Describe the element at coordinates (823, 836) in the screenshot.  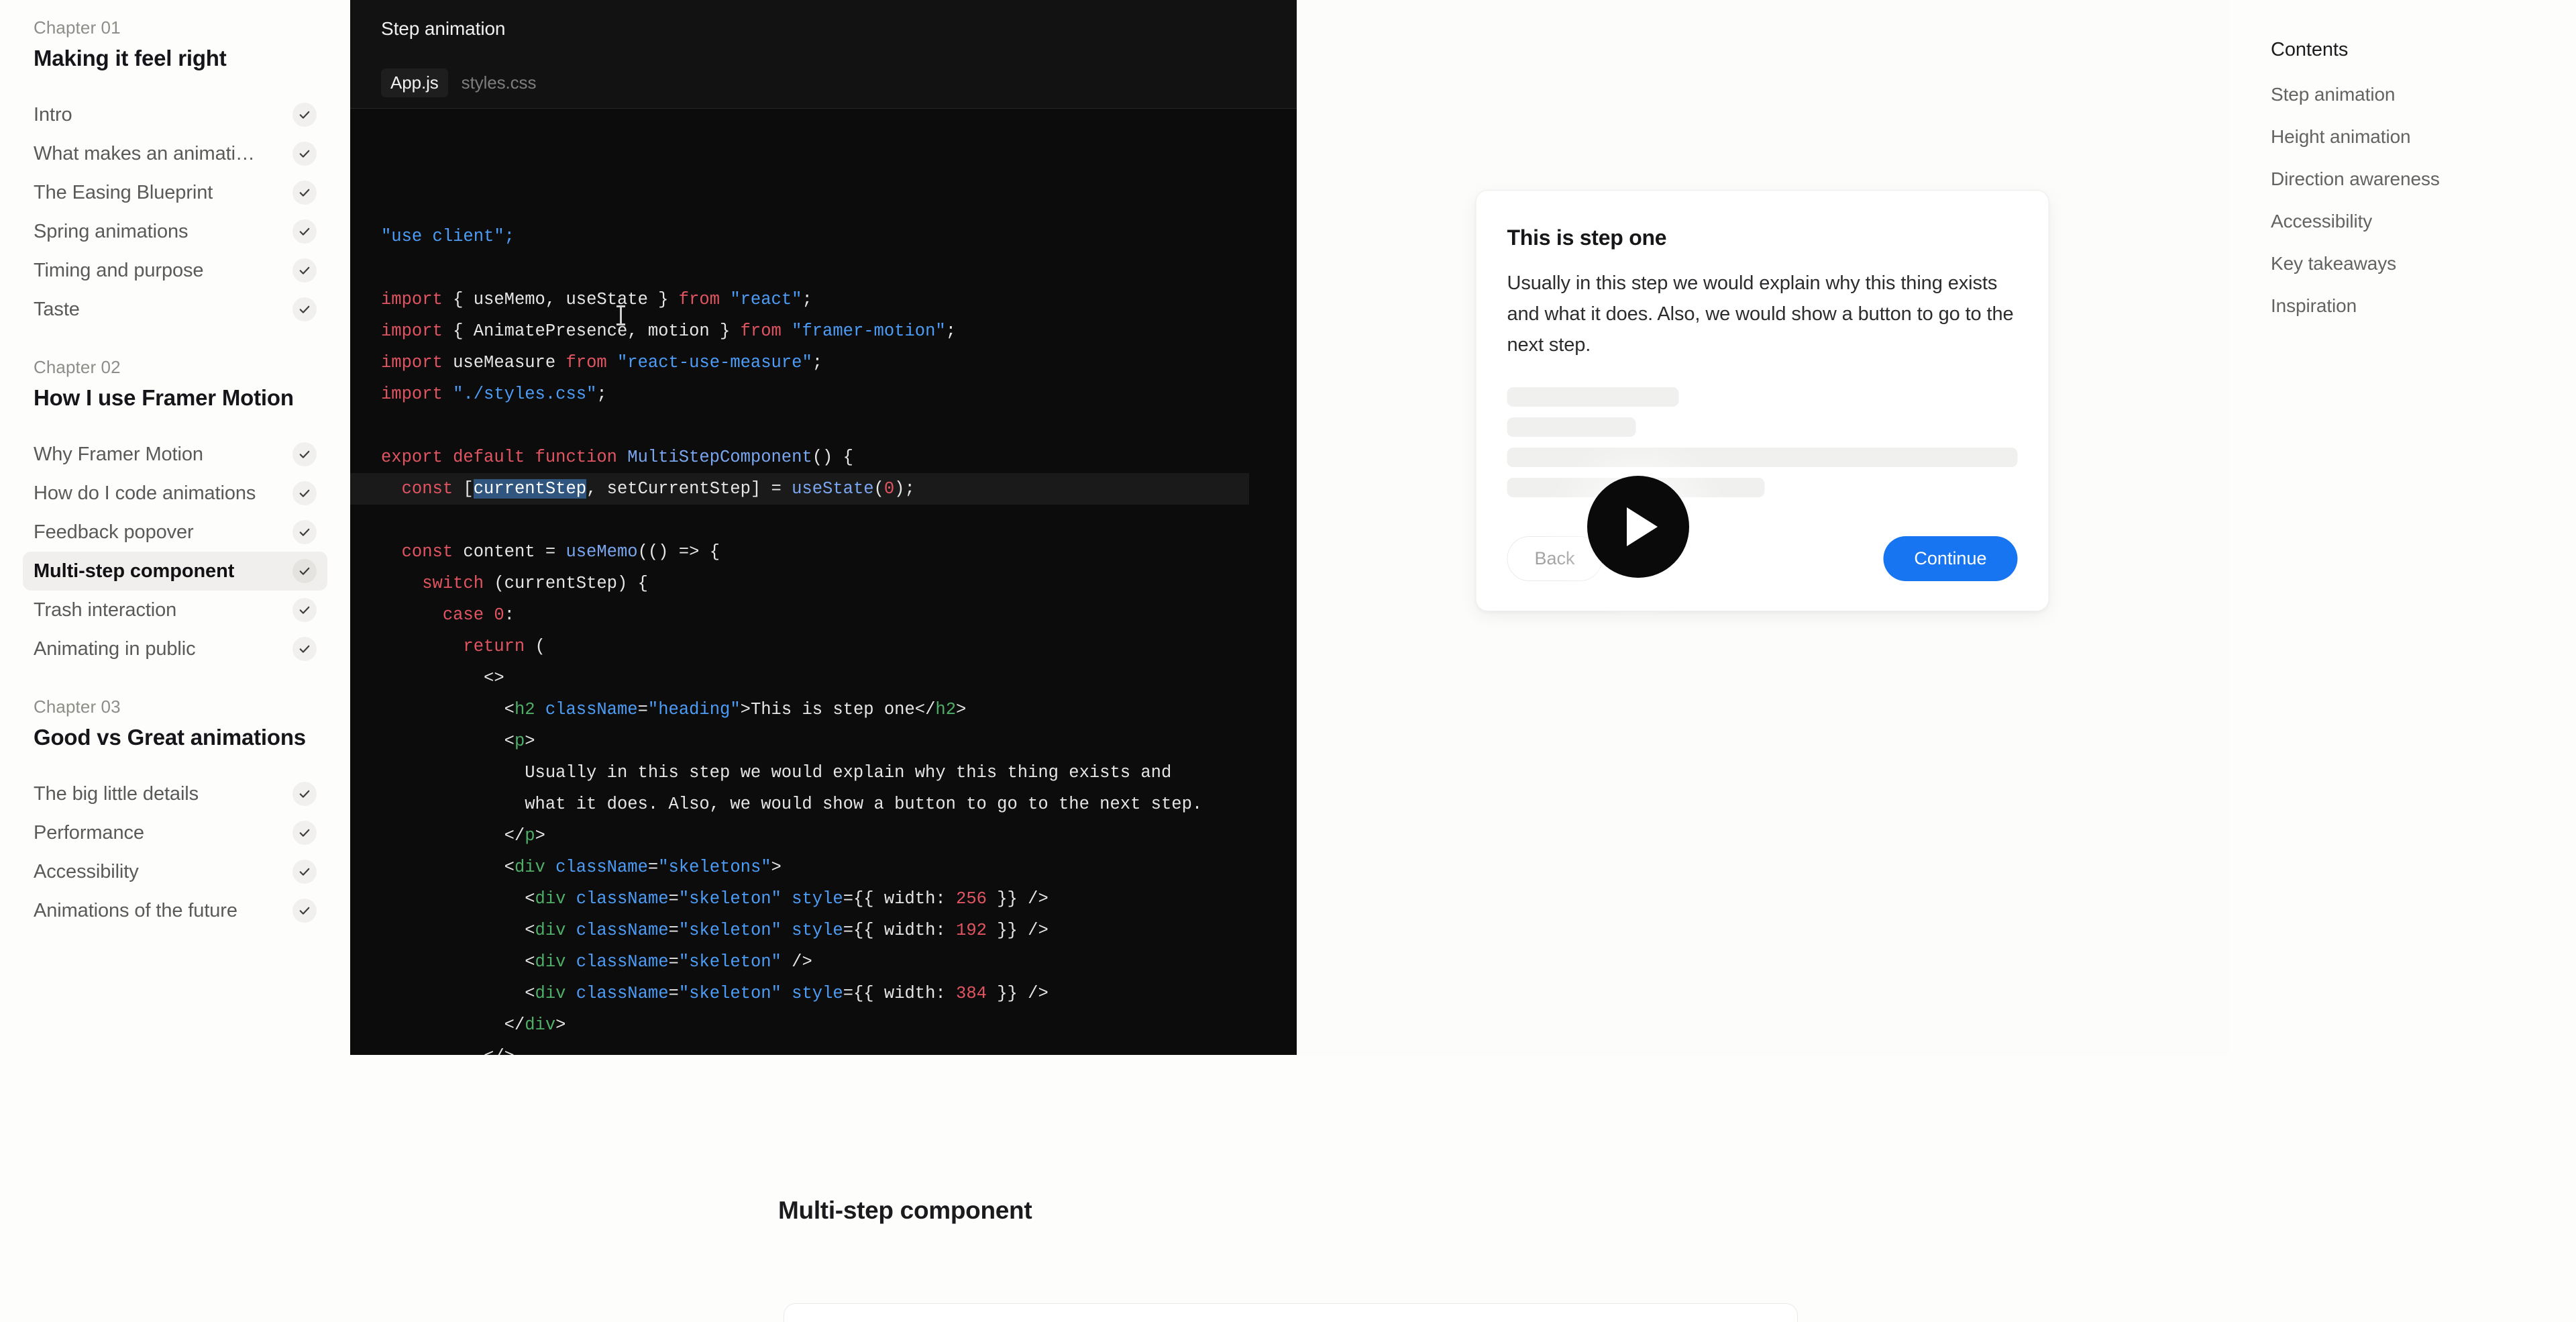
I see `code-line: </p>` at that location.